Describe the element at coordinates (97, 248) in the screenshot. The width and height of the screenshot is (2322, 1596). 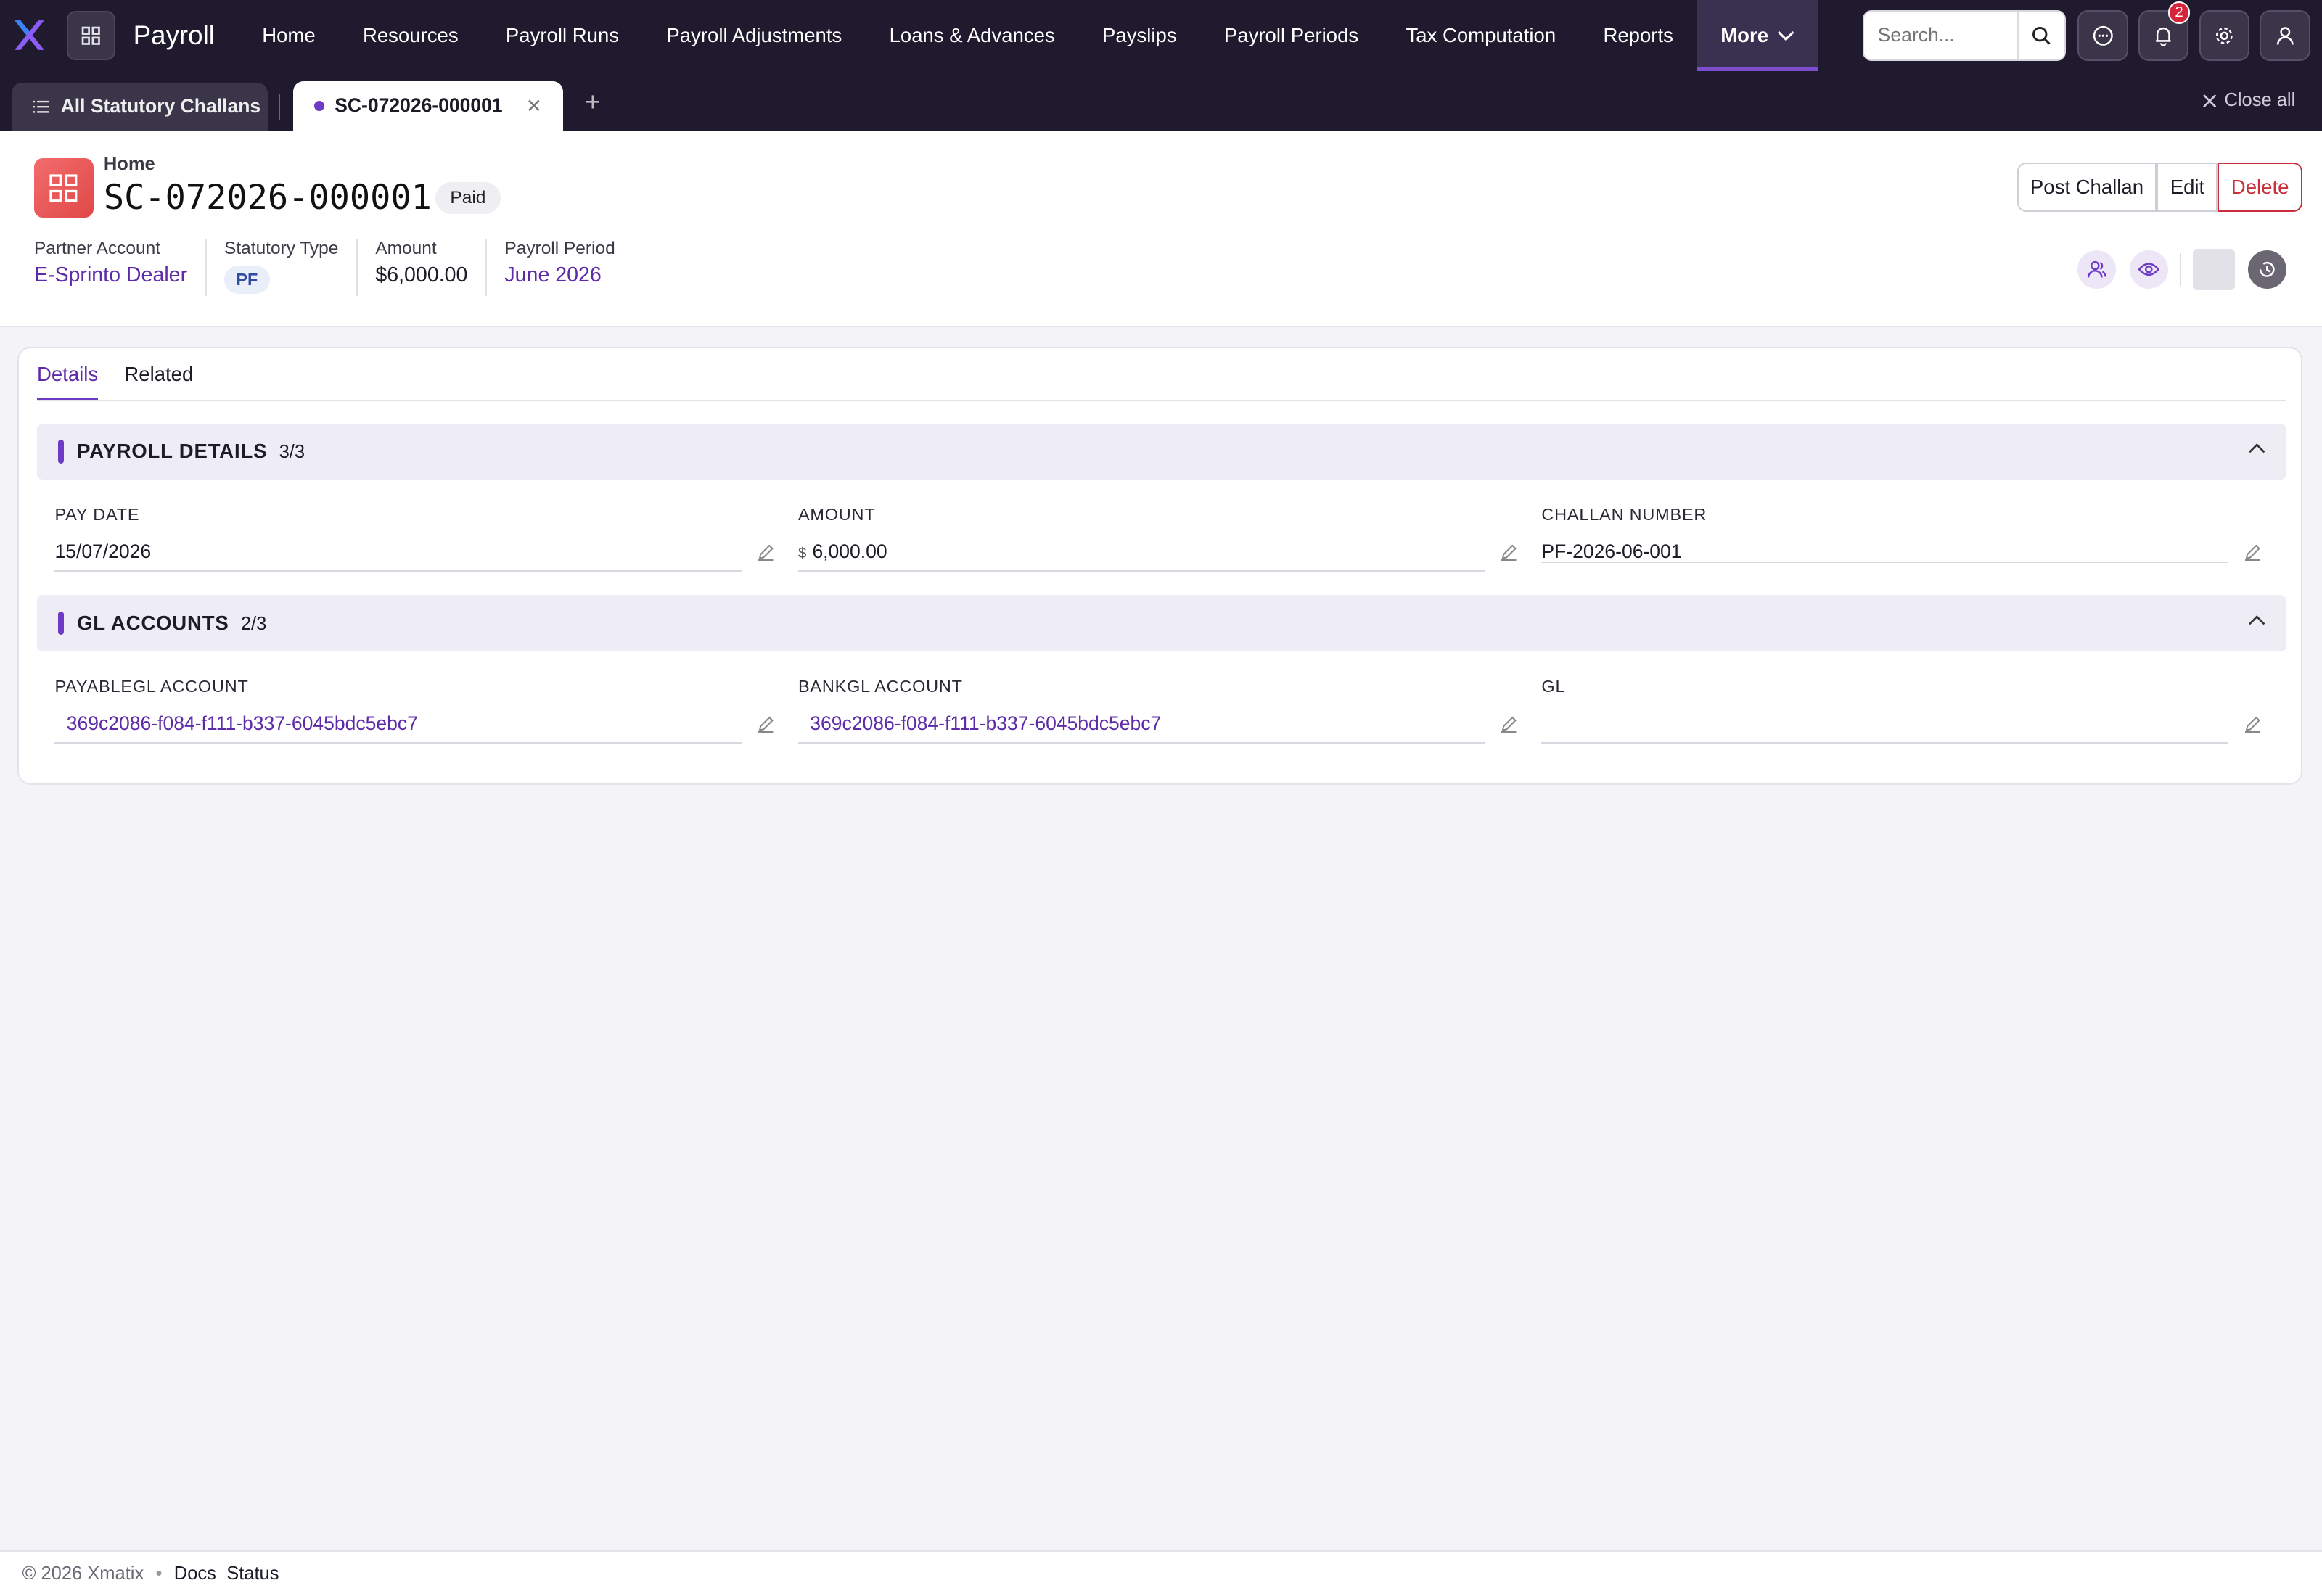
I see `fact-label: Partner Account` at that location.